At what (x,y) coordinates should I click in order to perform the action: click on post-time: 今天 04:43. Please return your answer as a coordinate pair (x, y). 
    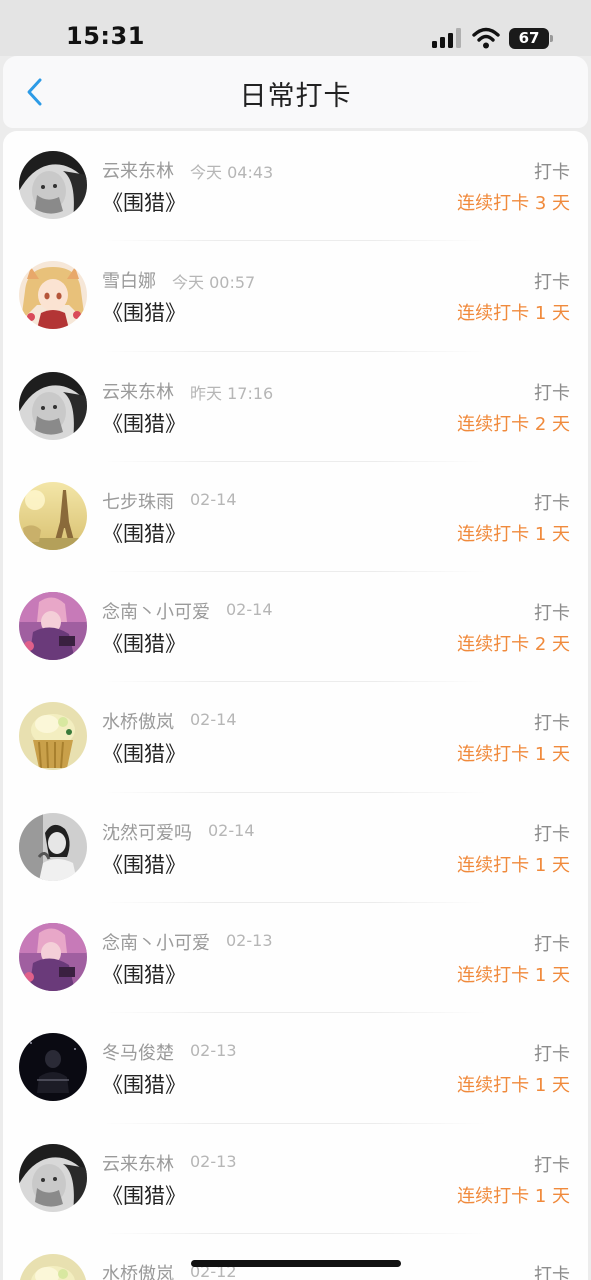
    Looking at the image, I should click on (232, 172).